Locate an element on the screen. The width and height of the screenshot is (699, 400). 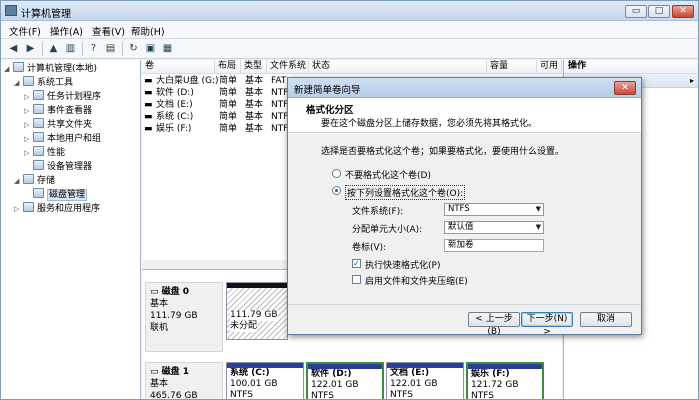
partition-f: 娱乐 (F:) 121.72 GB NTFS is located at coordinates (505, 380).